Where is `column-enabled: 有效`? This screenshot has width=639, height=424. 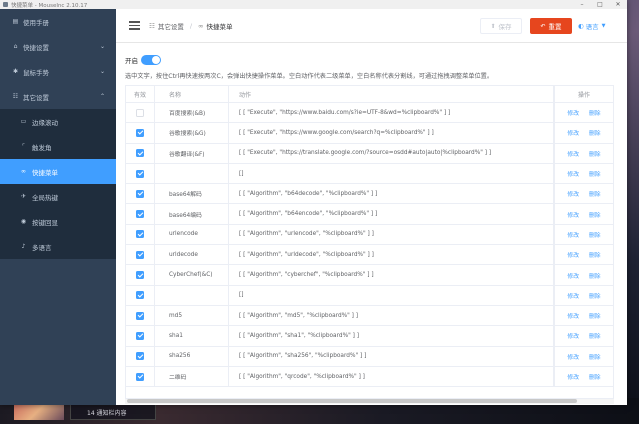 column-enabled: 有效 is located at coordinates (140, 94).